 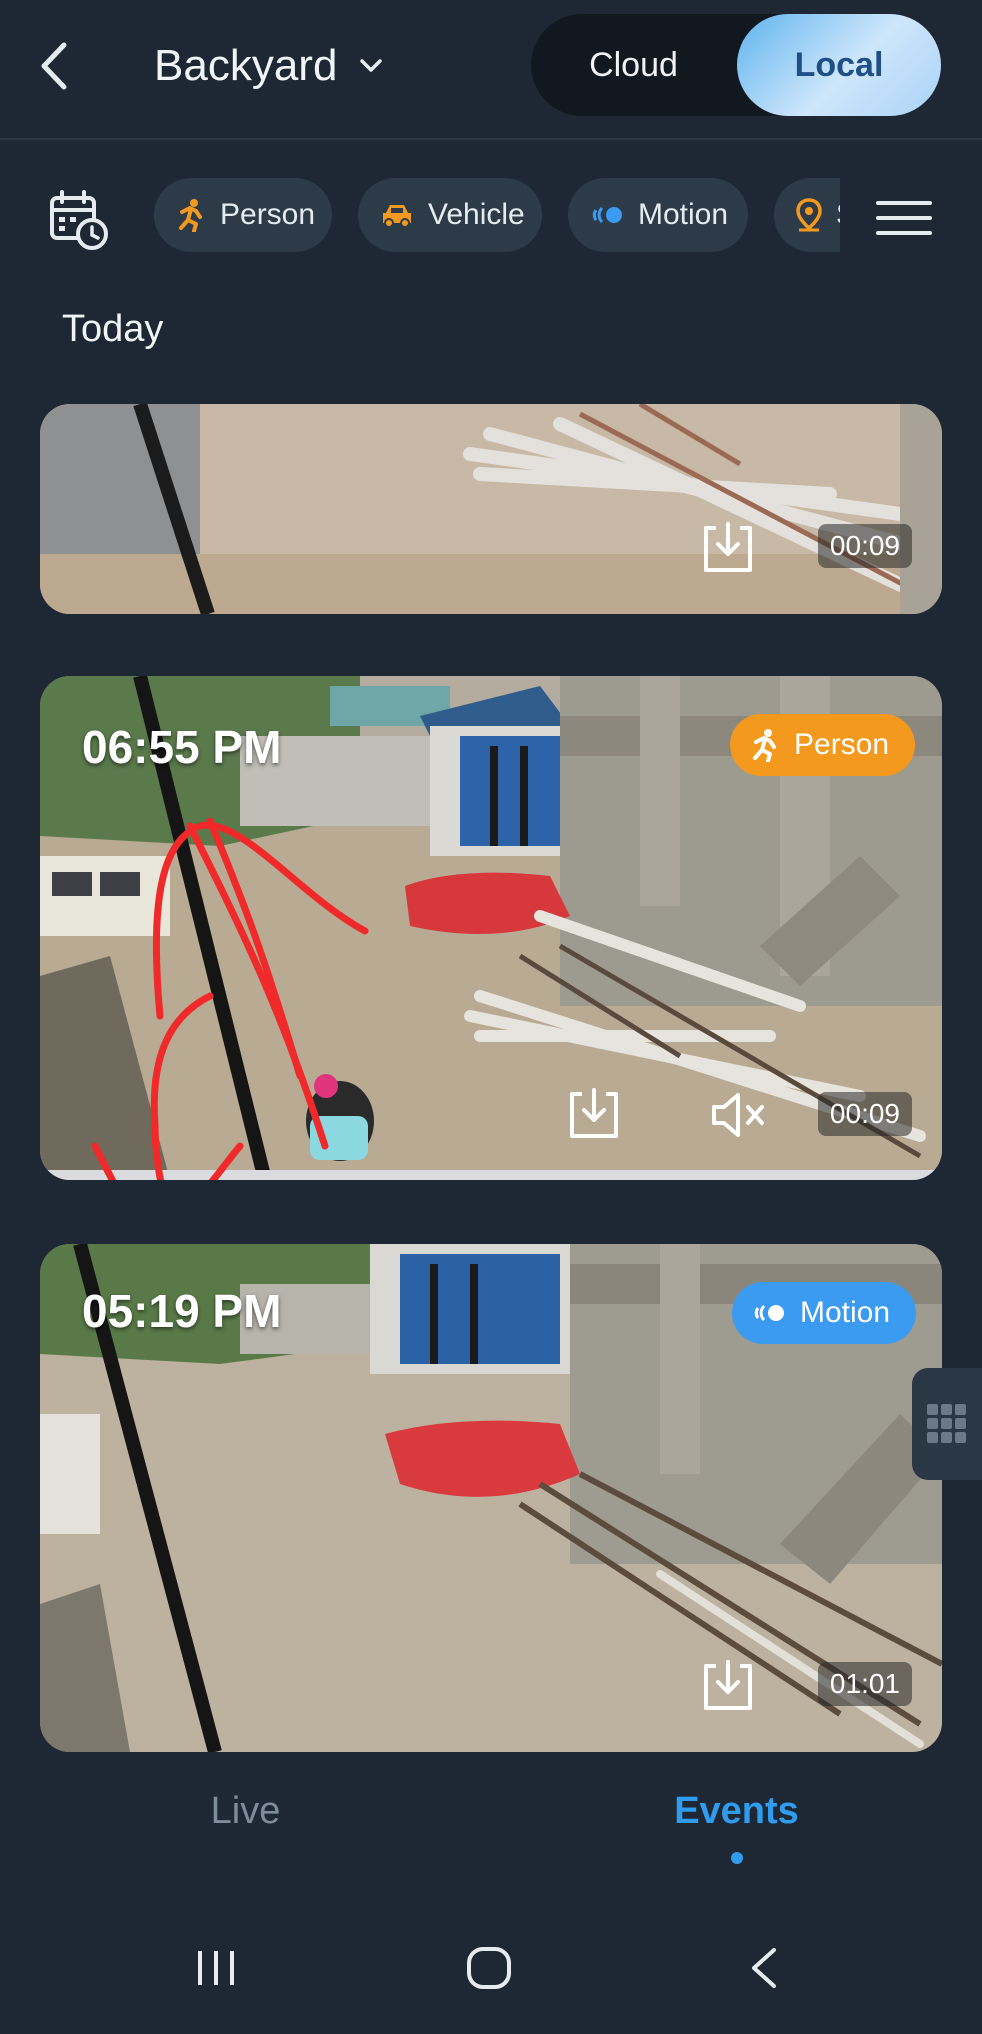 I want to click on event-time: 05:19 PM, so click(x=182, y=1311).